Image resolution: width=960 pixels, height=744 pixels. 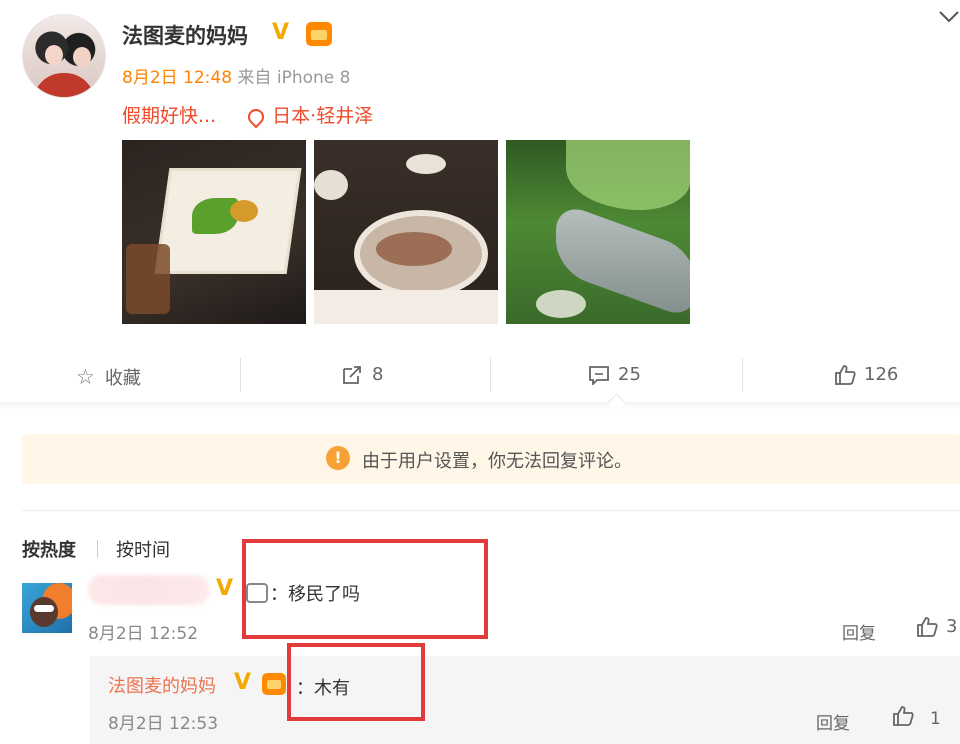 I want to click on favorite-button: ☆ 收藏, so click(x=108, y=377).